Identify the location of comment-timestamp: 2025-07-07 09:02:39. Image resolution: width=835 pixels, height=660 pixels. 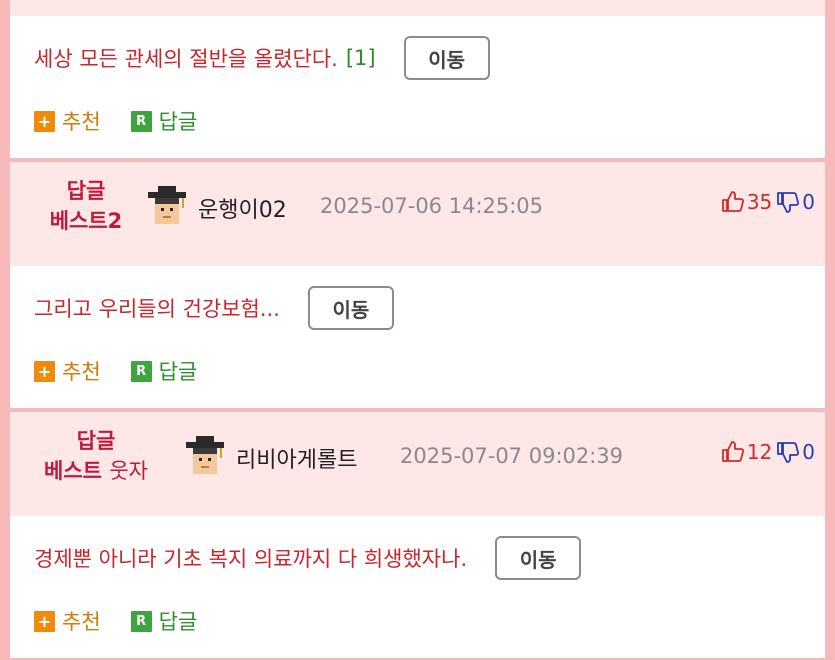
(512, 456).